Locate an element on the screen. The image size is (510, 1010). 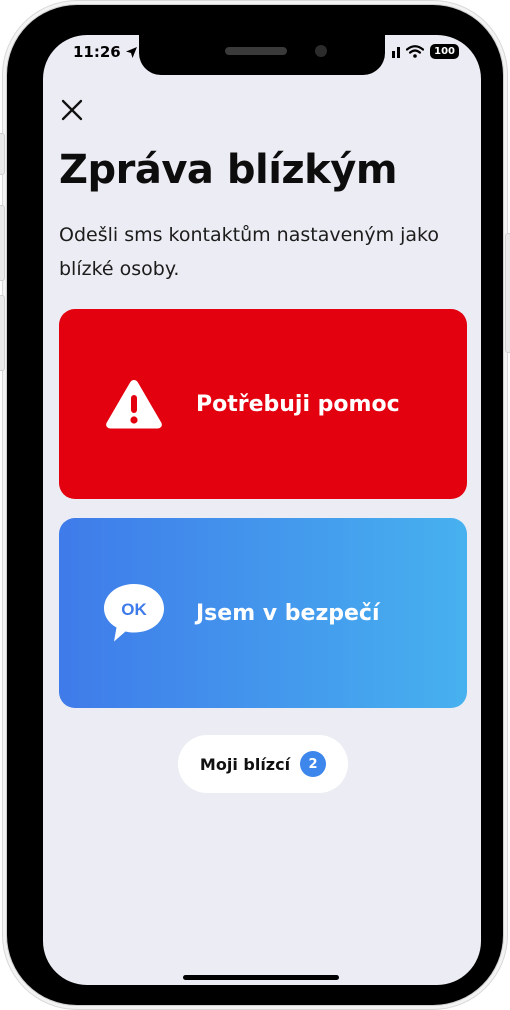
warning-triangle-icon is located at coordinates (134, 404).